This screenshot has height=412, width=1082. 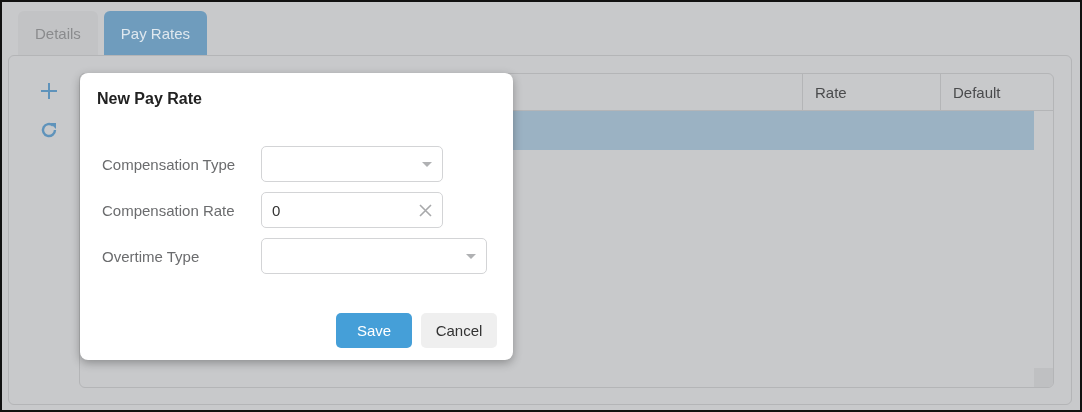 What do you see at coordinates (277, 210) in the screenshot?
I see `field-value: 0` at bounding box center [277, 210].